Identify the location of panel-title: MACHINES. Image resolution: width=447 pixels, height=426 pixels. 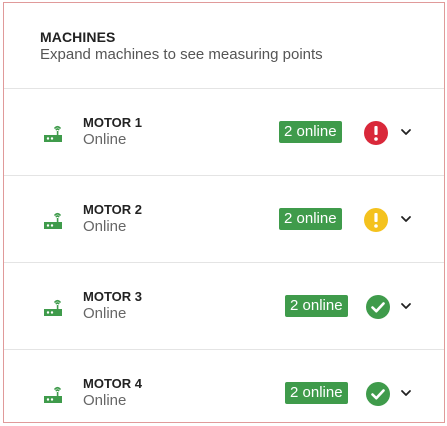
(78, 37).